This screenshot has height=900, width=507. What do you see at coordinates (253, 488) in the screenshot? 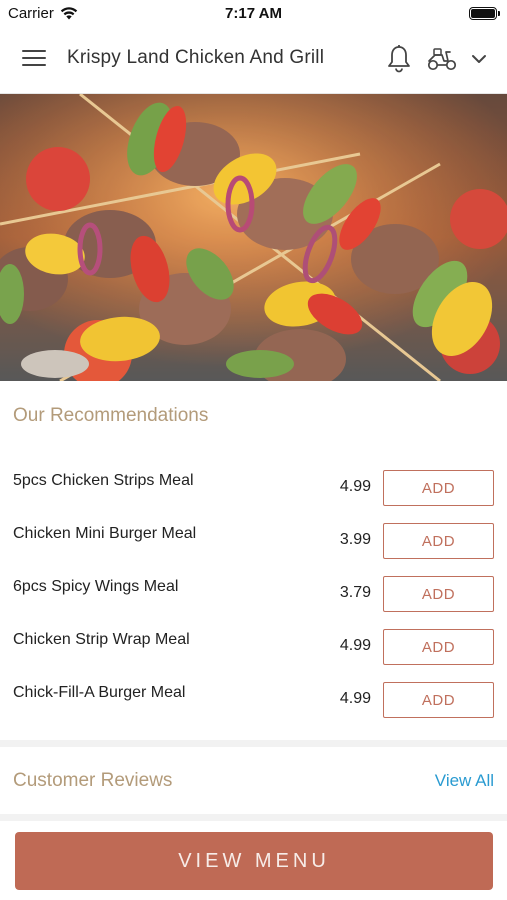
I see `list-item: 5pcs Chicken Strips Meal 4.99 ADD` at bounding box center [253, 488].